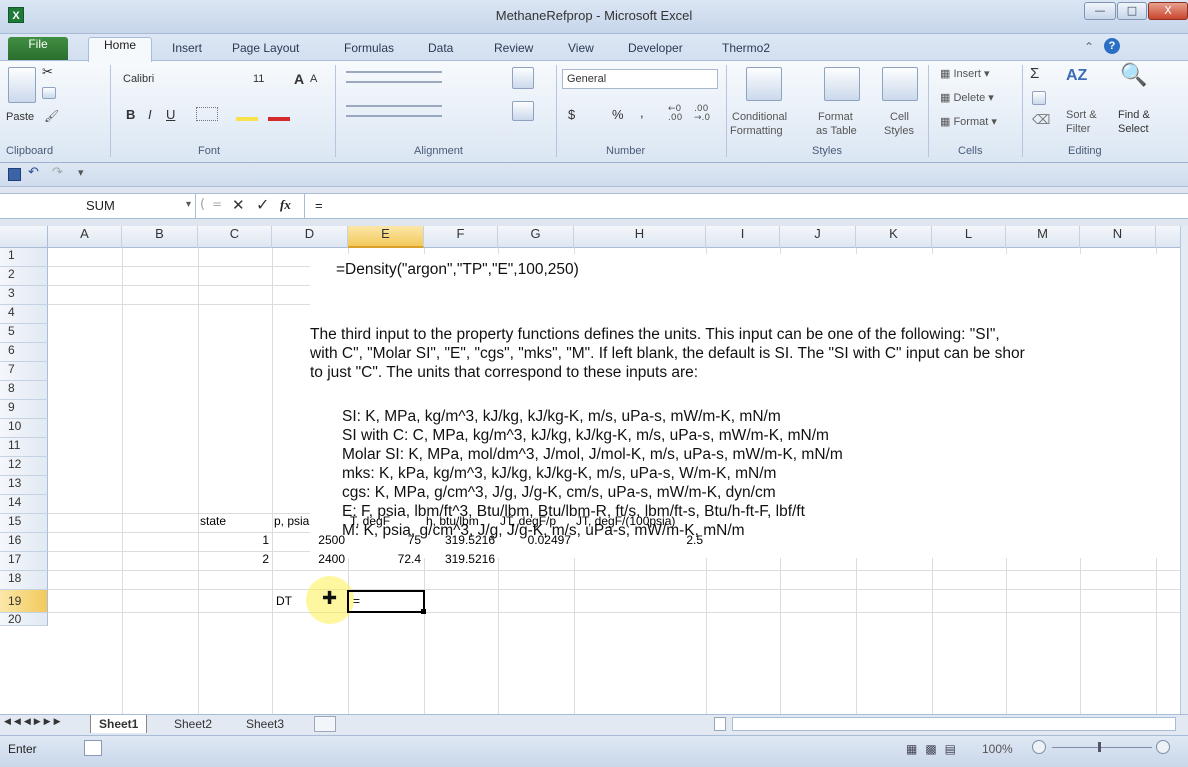 The width and height of the screenshot is (1188, 767). I want to click on row-header-18: 18, so click(24, 580).